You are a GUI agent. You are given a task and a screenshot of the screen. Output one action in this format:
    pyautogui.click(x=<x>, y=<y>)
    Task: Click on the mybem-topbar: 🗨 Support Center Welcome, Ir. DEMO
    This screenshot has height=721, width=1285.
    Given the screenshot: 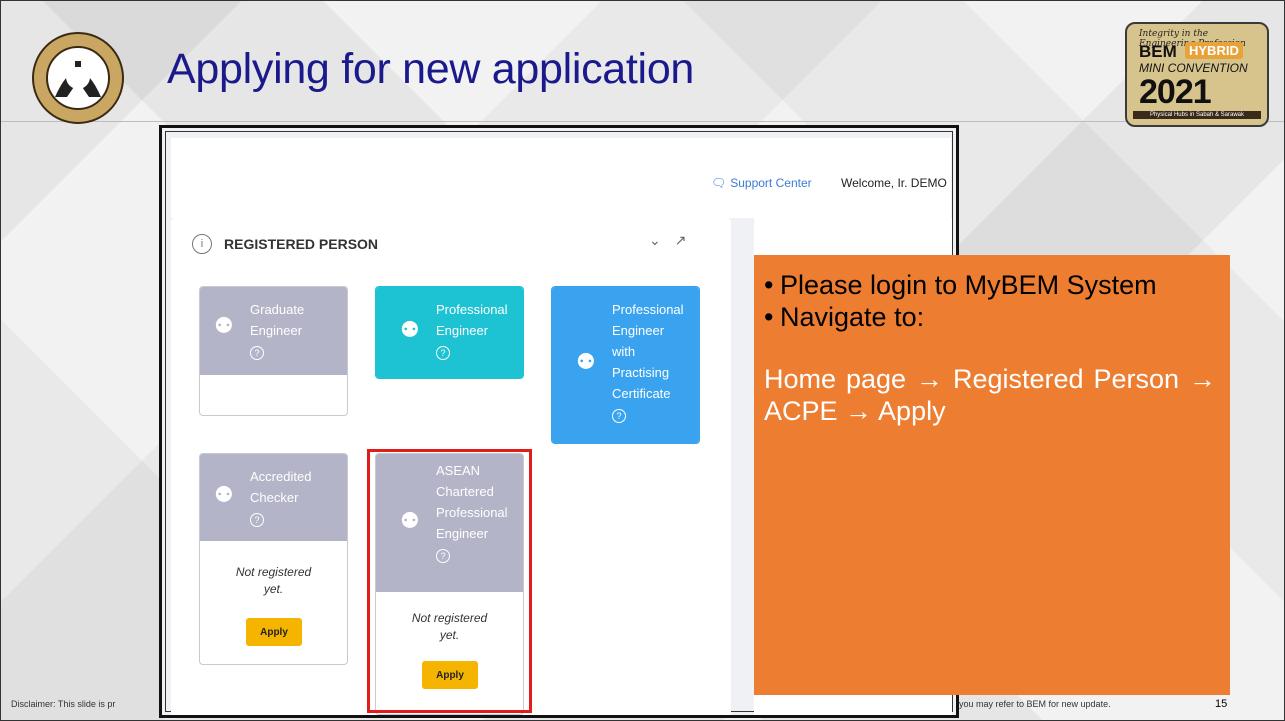 What is the action you would take?
    pyautogui.click(x=561, y=178)
    